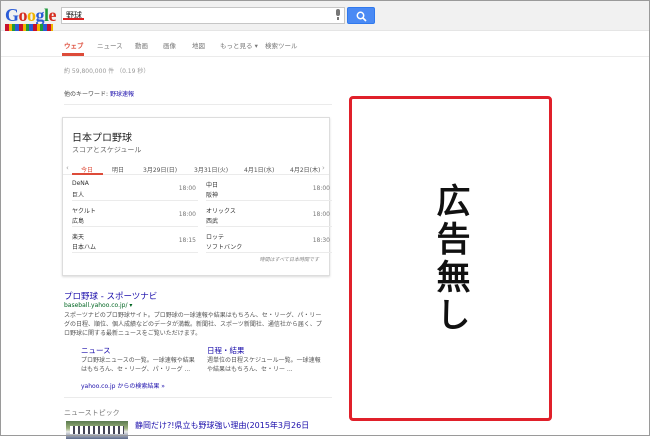  What do you see at coordinates (239, 45) in the screenshot?
I see `tab-more: もっと見る ▾` at bounding box center [239, 45].